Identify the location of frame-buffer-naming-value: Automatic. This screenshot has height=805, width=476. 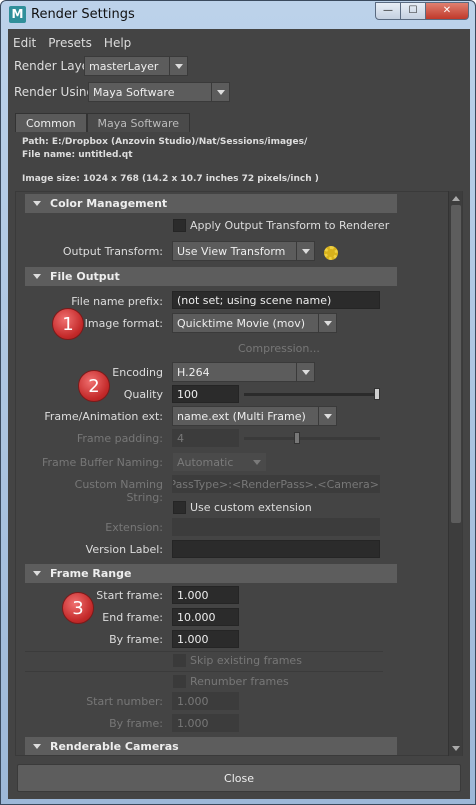
(205, 462).